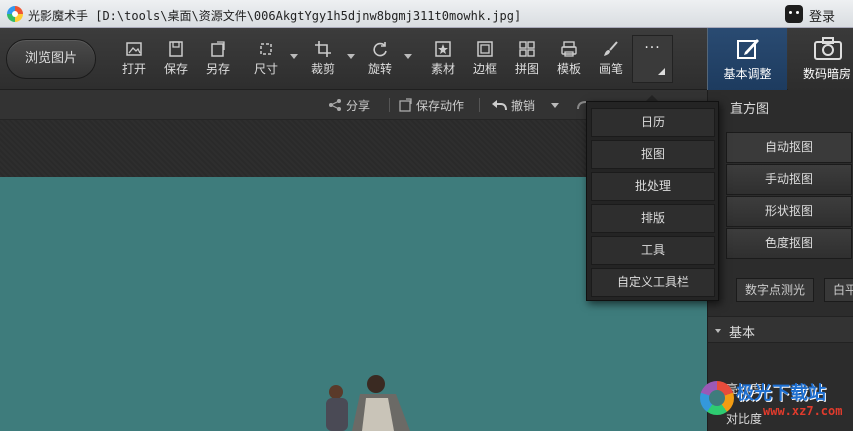 The width and height of the screenshot is (853, 431). What do you see at coordinates (789, 179) in the screenshot?
I see `manual-cutout-button: 手动抠图` at bounding box center [789, 179].